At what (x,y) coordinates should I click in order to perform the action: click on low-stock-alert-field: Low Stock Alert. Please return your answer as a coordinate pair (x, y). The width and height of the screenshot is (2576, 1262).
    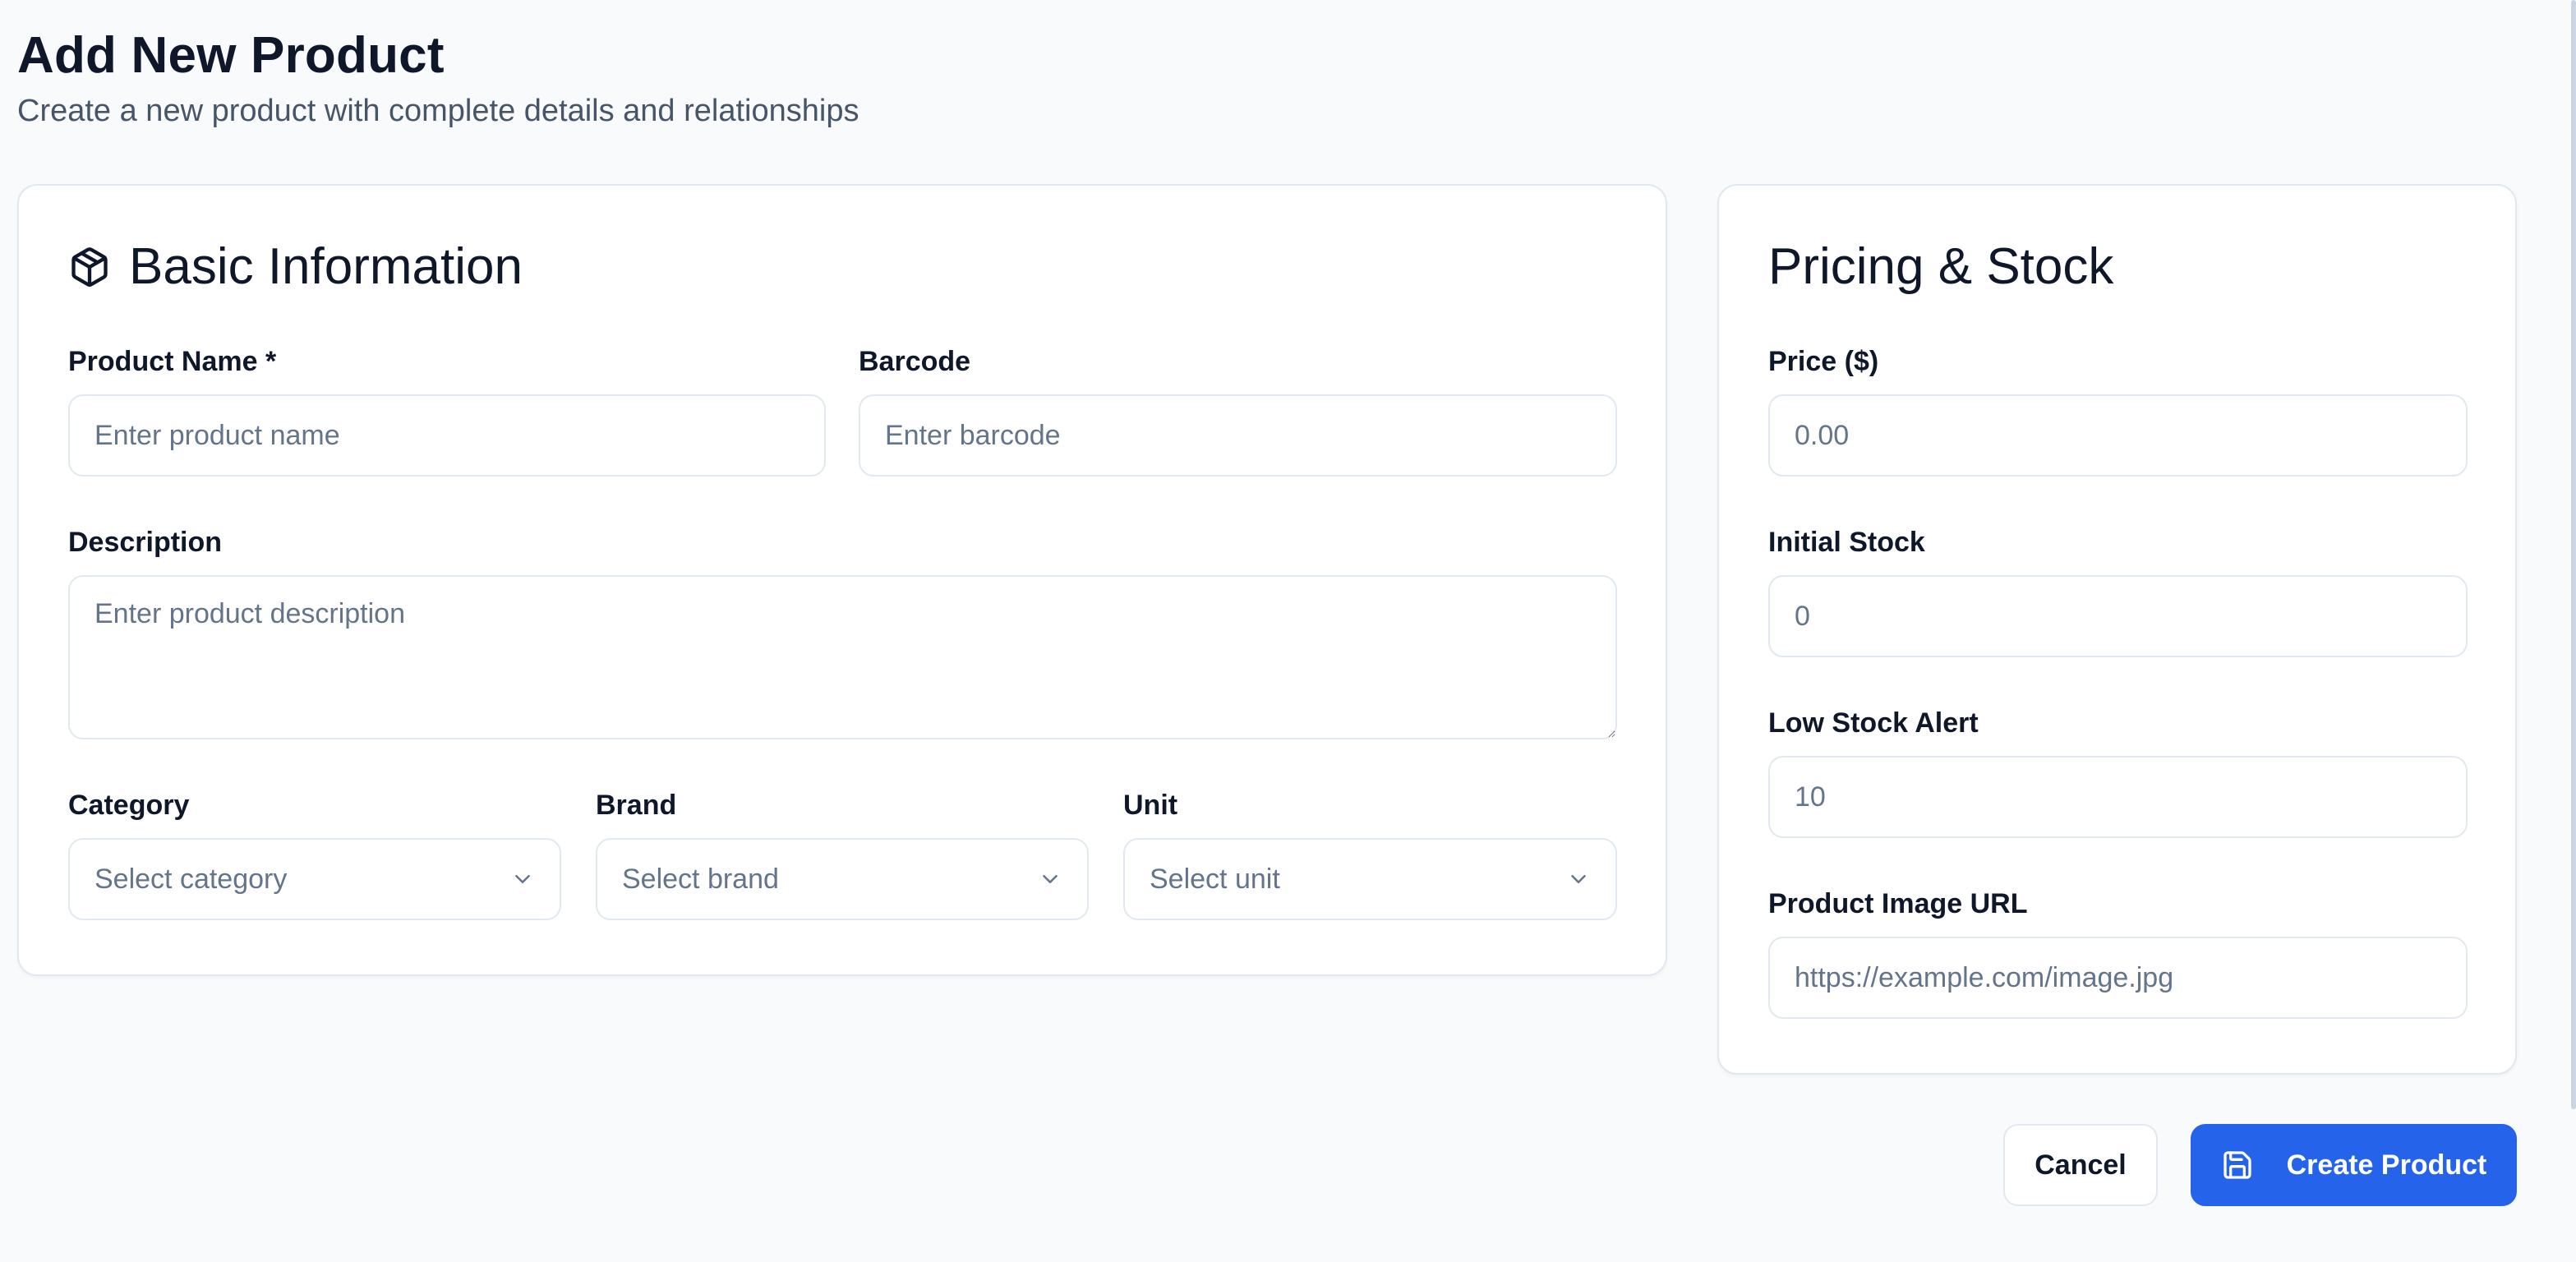
    Looking at the image, I should click on (2118, 772).